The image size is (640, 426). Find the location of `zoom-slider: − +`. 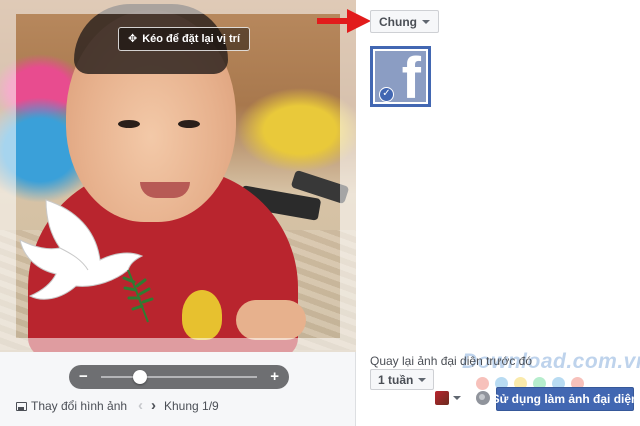

zoom-slider: − + is located at coordinates (179, 377).